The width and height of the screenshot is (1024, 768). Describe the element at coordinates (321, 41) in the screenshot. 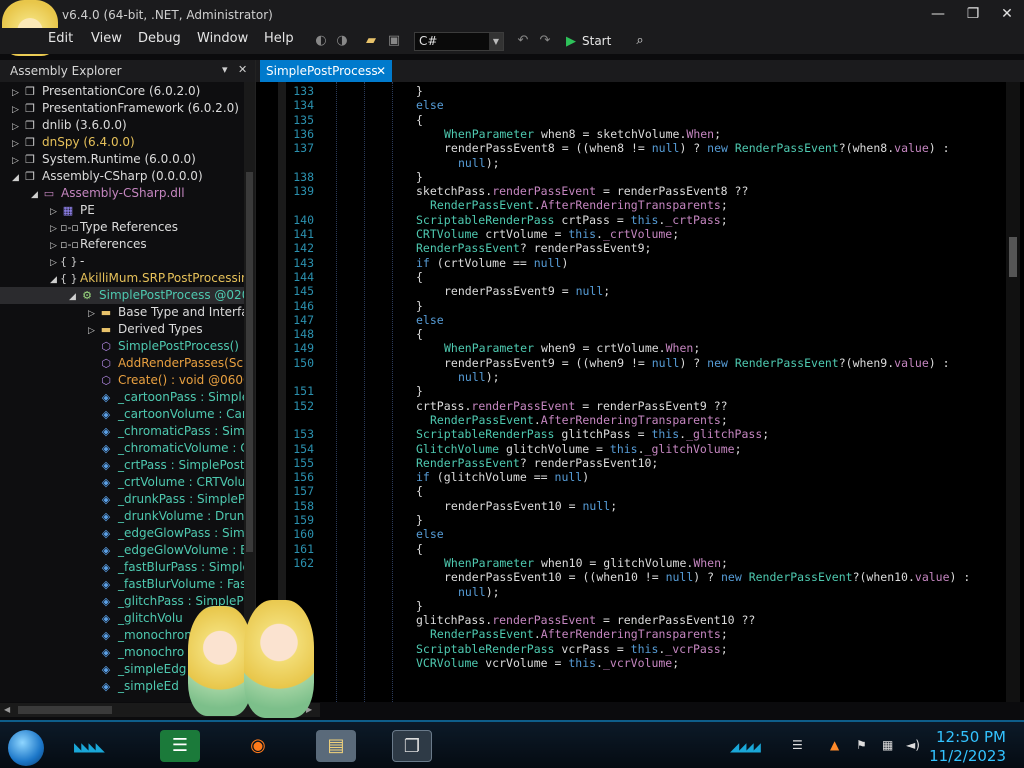

I see `navigate-back-icon: ◐` at that location.